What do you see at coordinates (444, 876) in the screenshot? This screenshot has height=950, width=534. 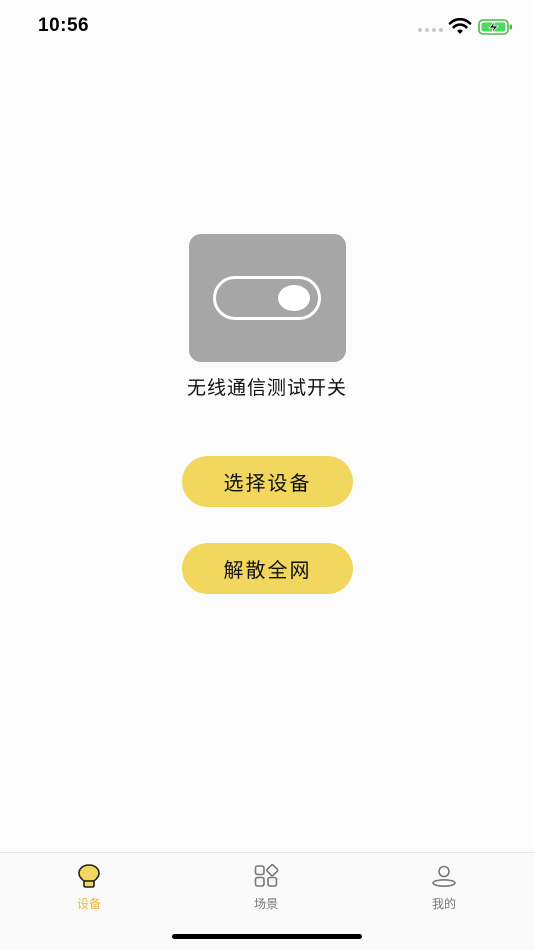 I see `profile-icon` at bounding box center [444, 876].